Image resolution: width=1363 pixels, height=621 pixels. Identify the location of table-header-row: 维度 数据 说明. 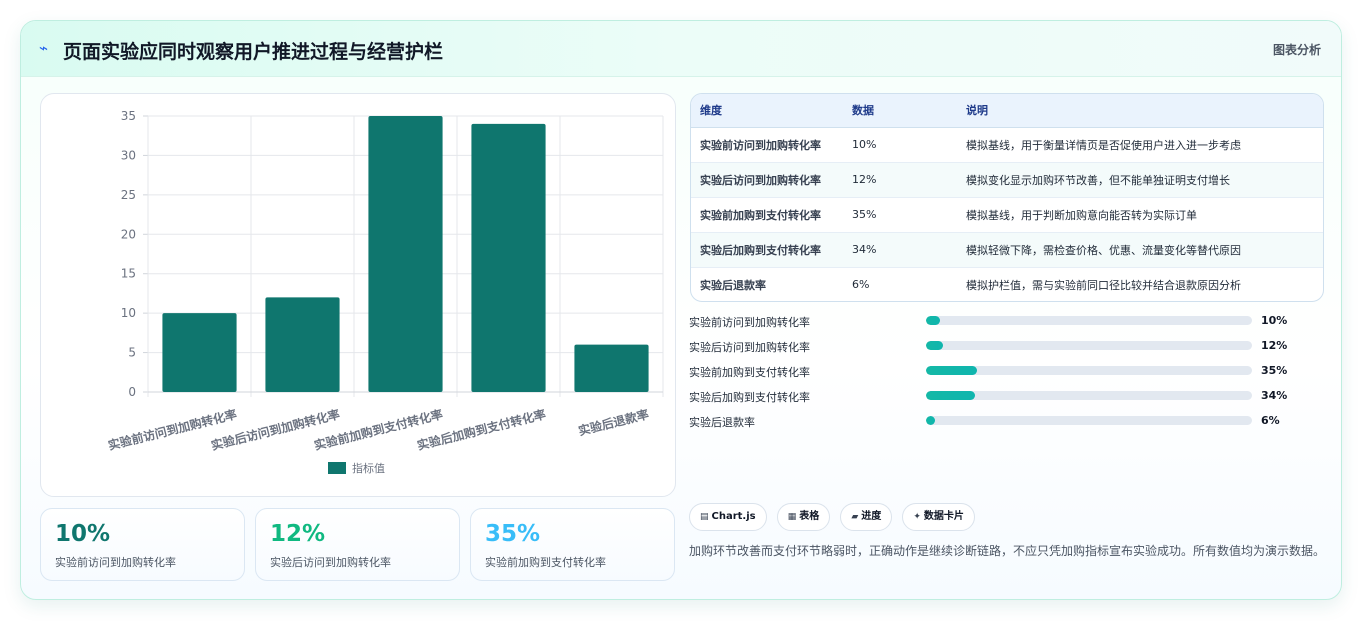
(1007, 111).